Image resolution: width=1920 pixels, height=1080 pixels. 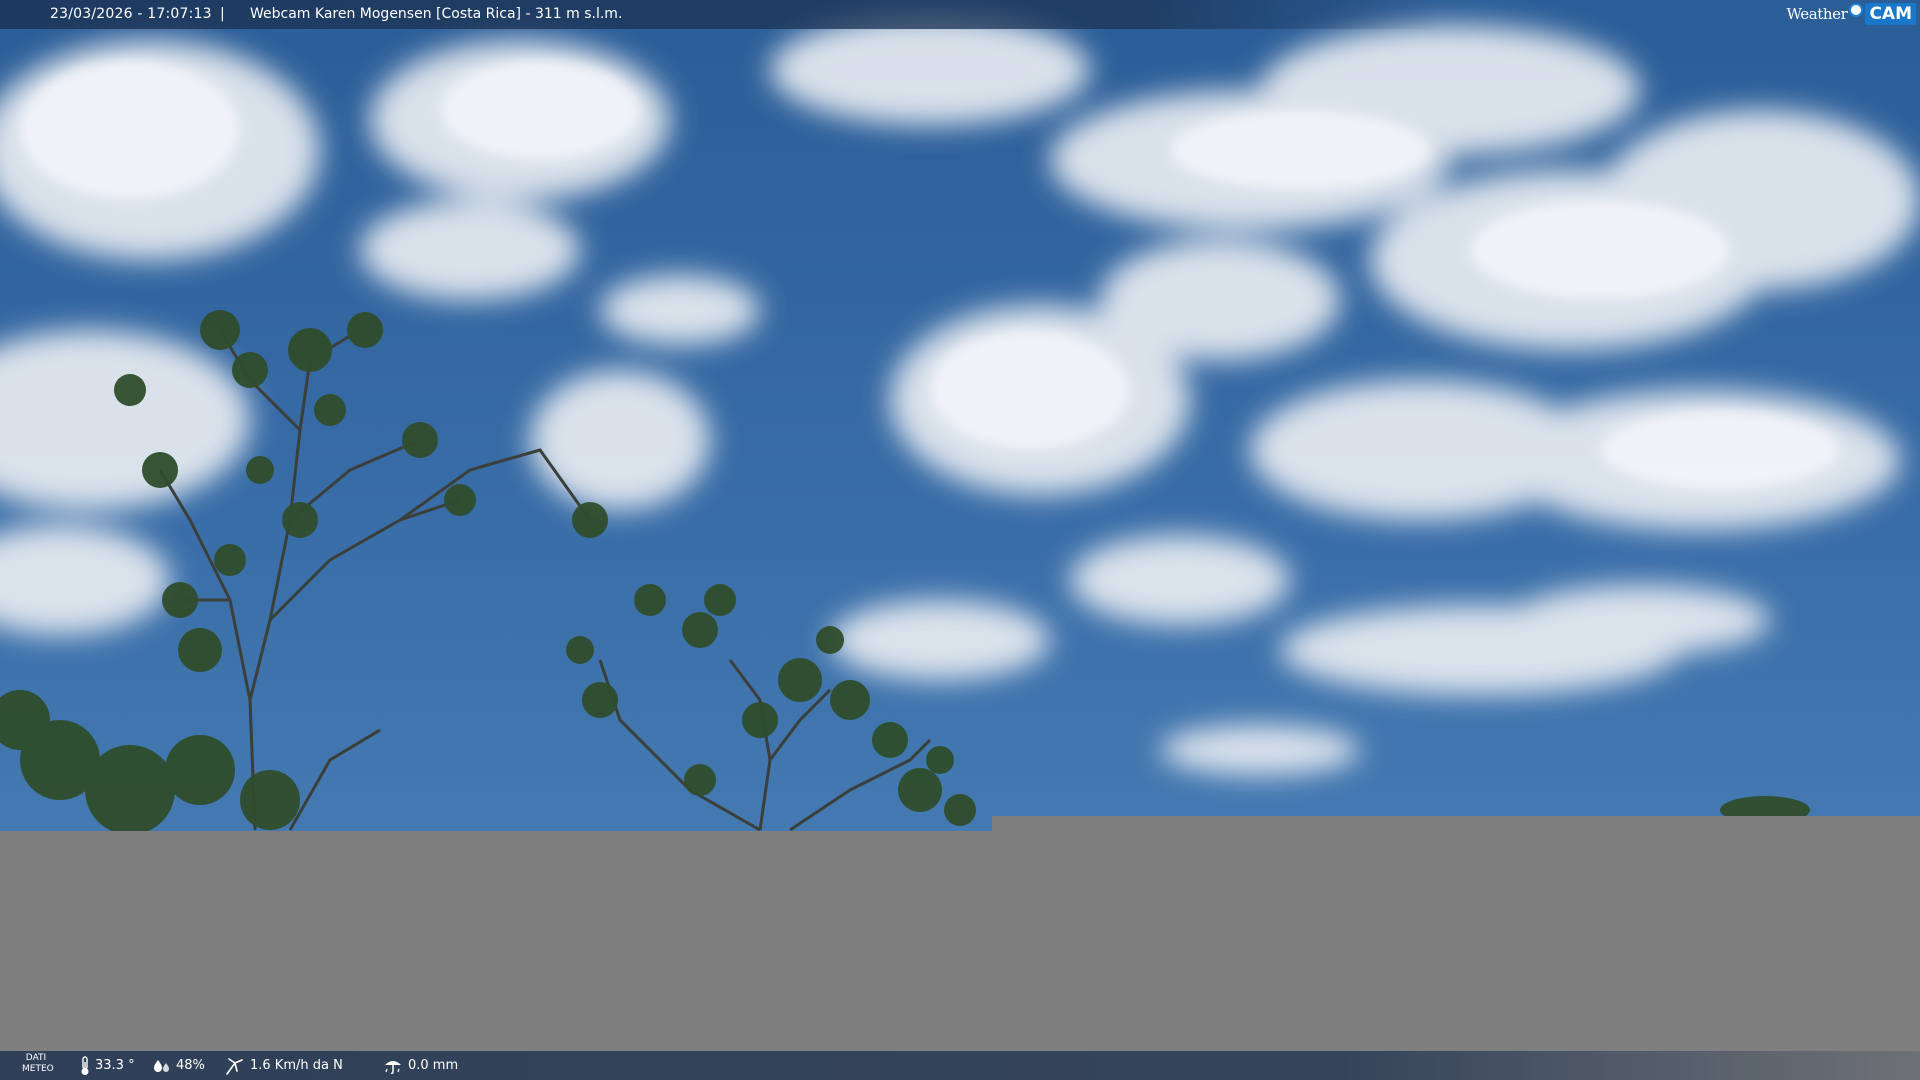 I want to click on humidity-value: 48%, so click(x=190, y=1065).